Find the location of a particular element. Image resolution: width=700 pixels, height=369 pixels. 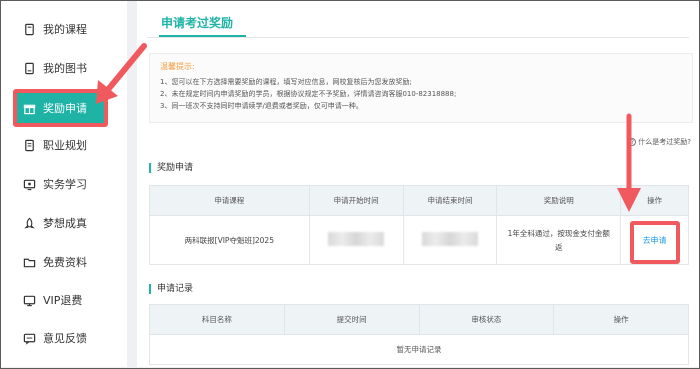

description-line: 1年全科通过，按现金支付金额 is located at coordinates (558, 233).